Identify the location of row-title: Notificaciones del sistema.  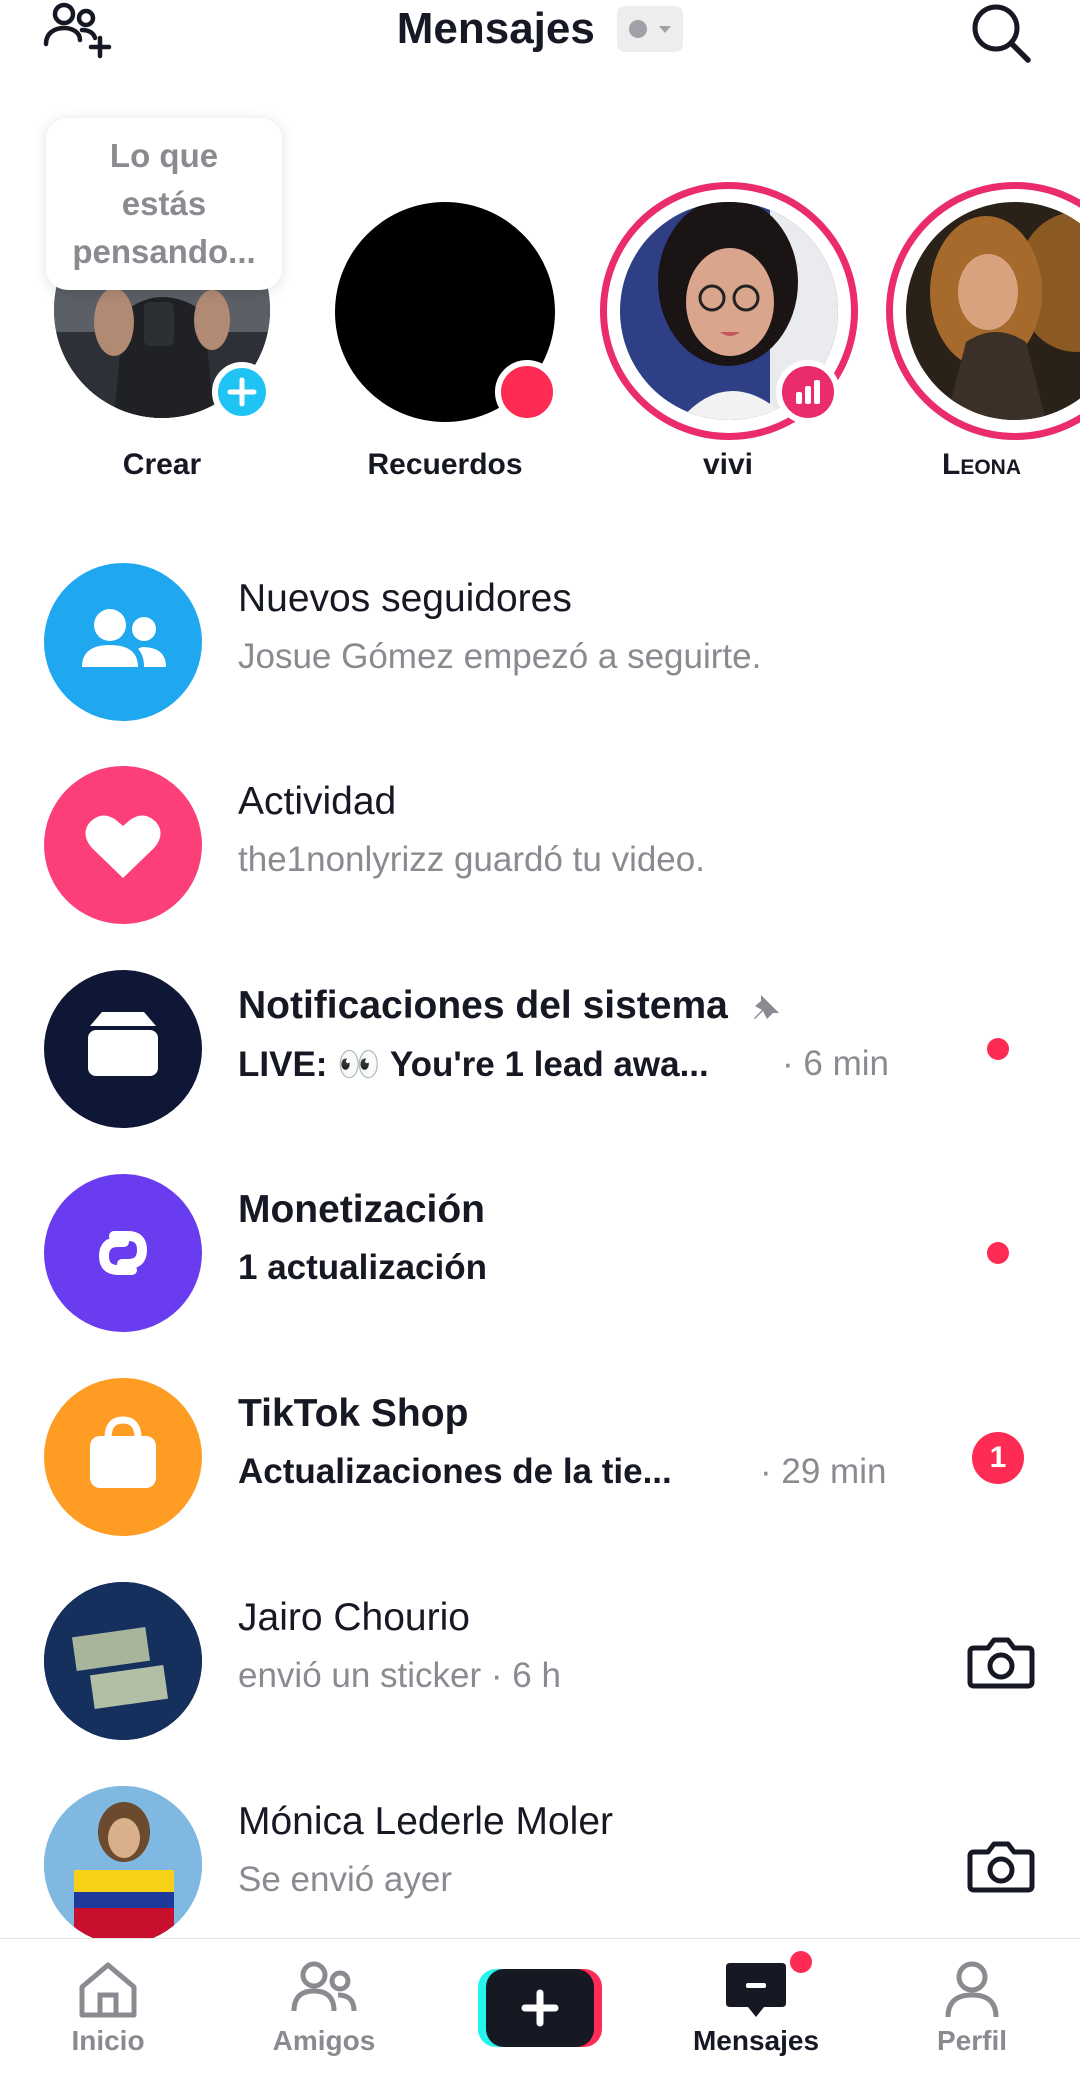
(510, 1006).